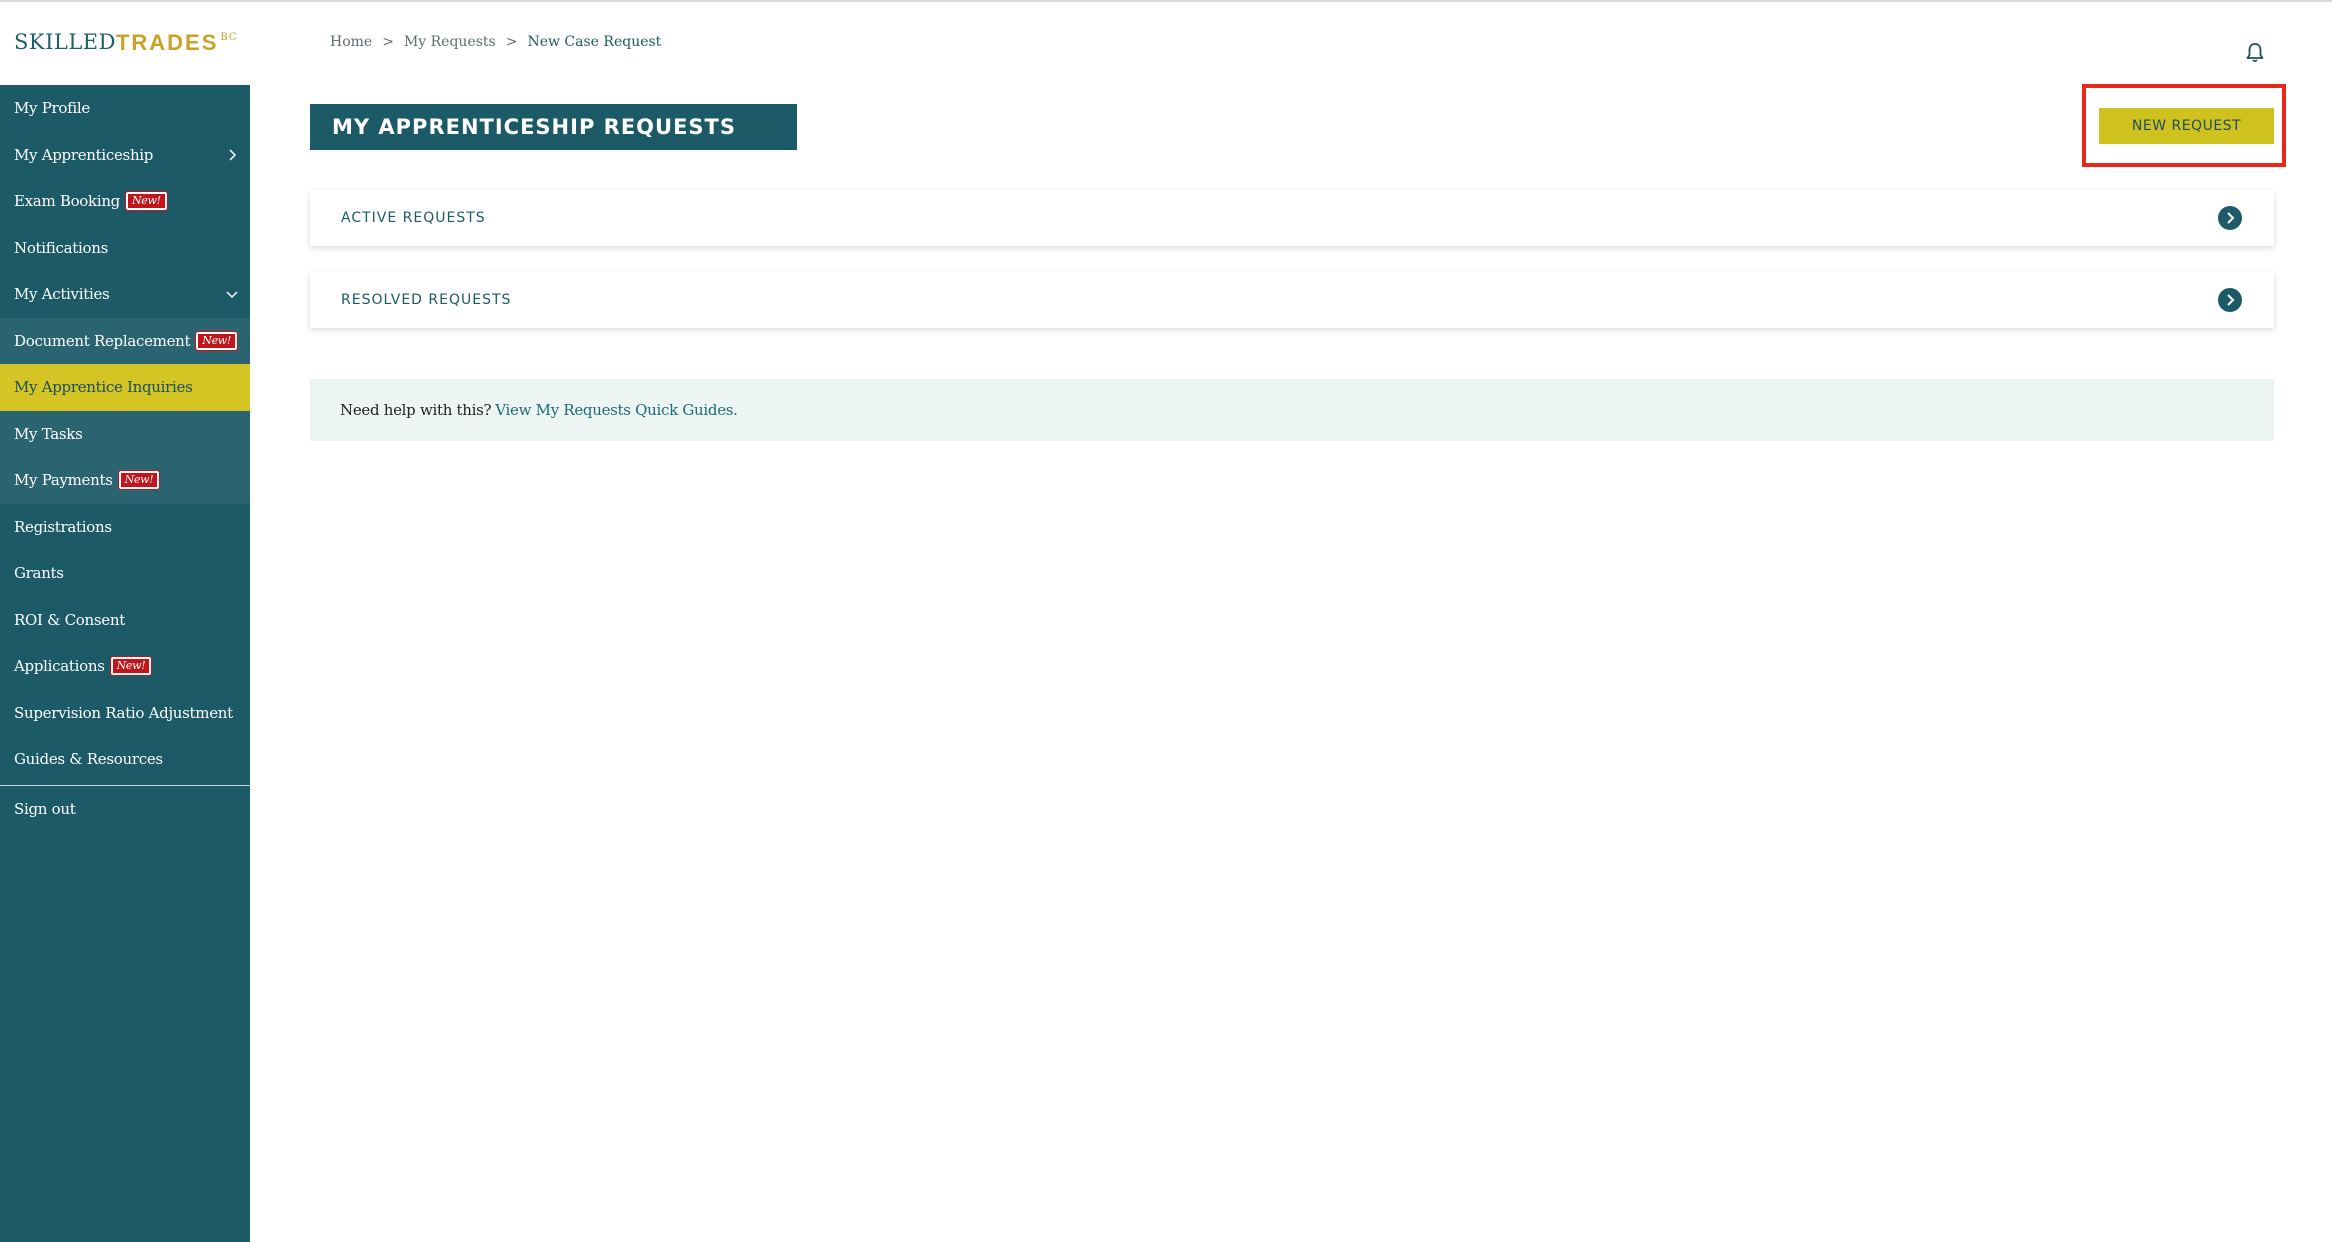 The height and width of the screenshot is (1242, 2332). I want to click on sidebar-item-label: Notifications, so click(61, 247).